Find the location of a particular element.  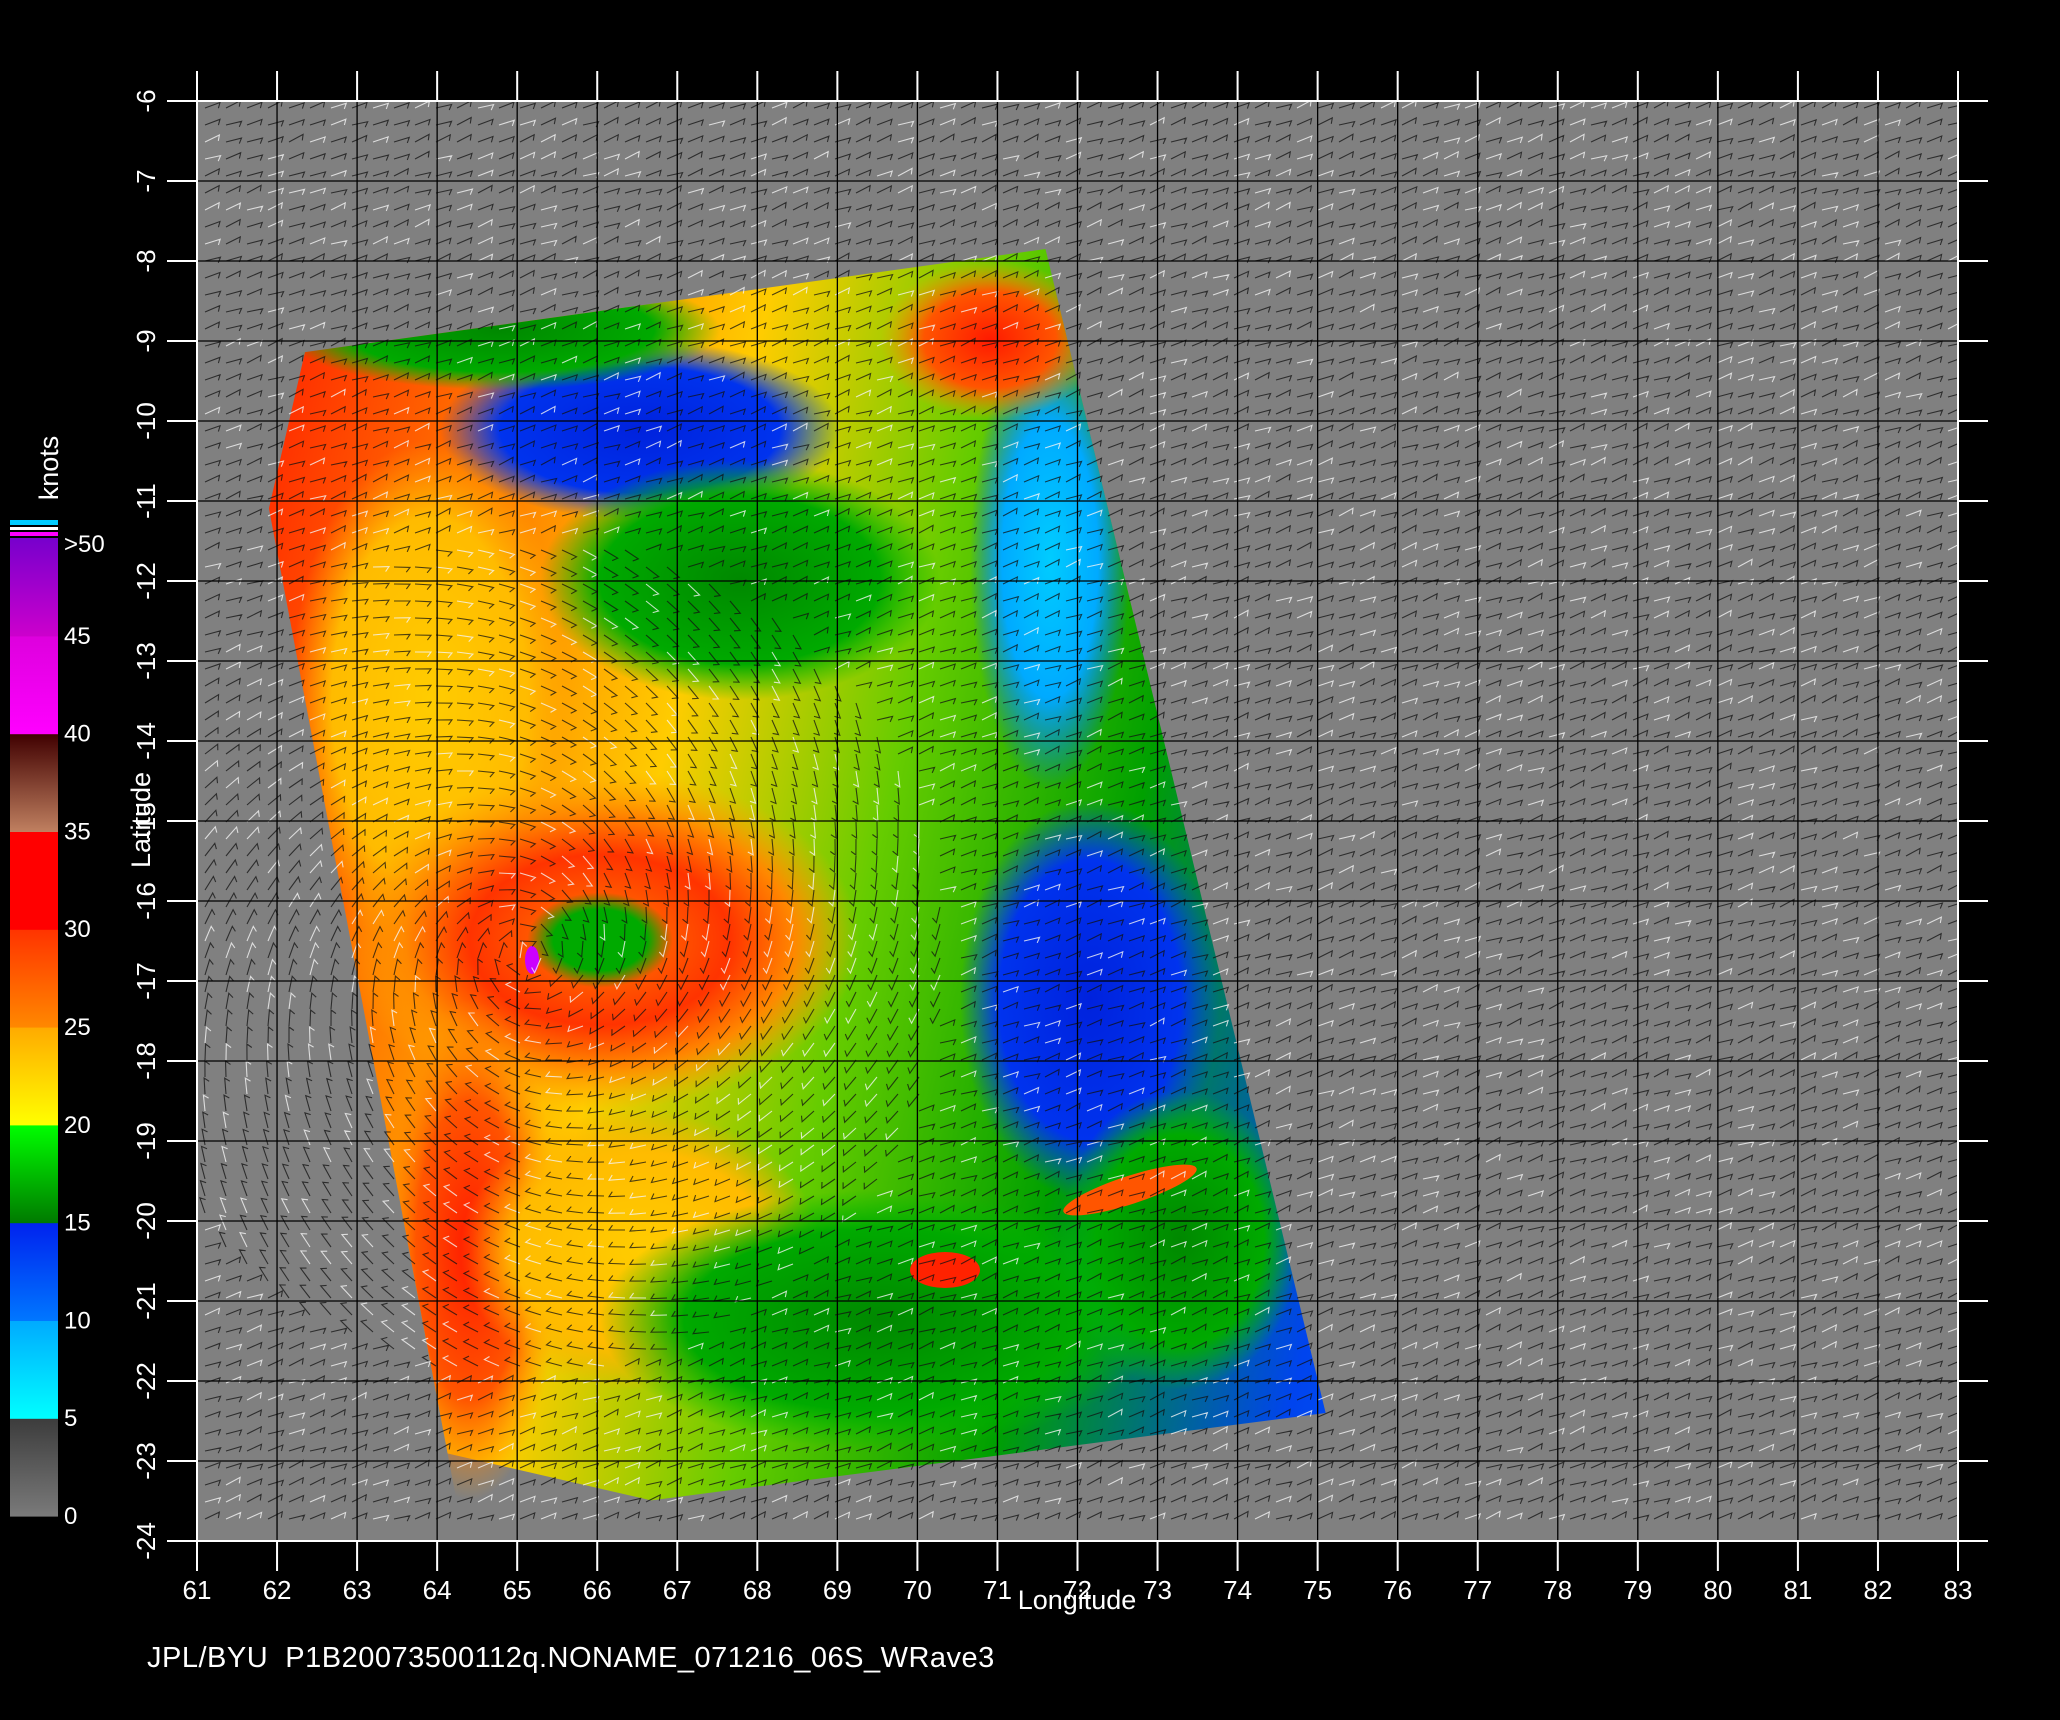

lon-tick-label: 74 is located at coordinates (1237, 1590).